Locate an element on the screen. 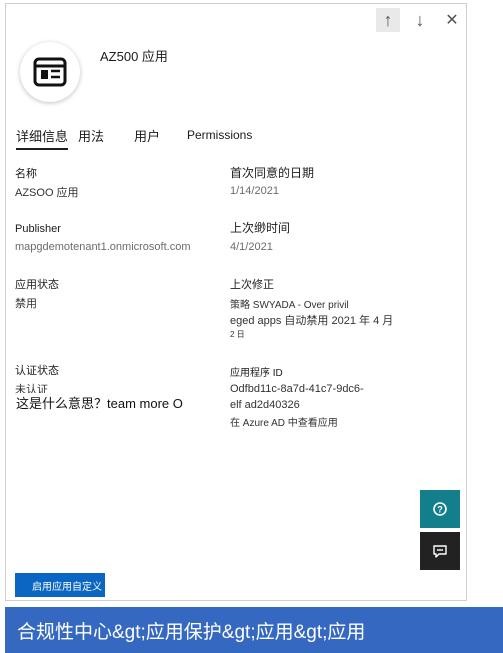 This screenshot has width=503, height=653. app-id-label: 应用程序 ID is located at coordinates (256, 373).